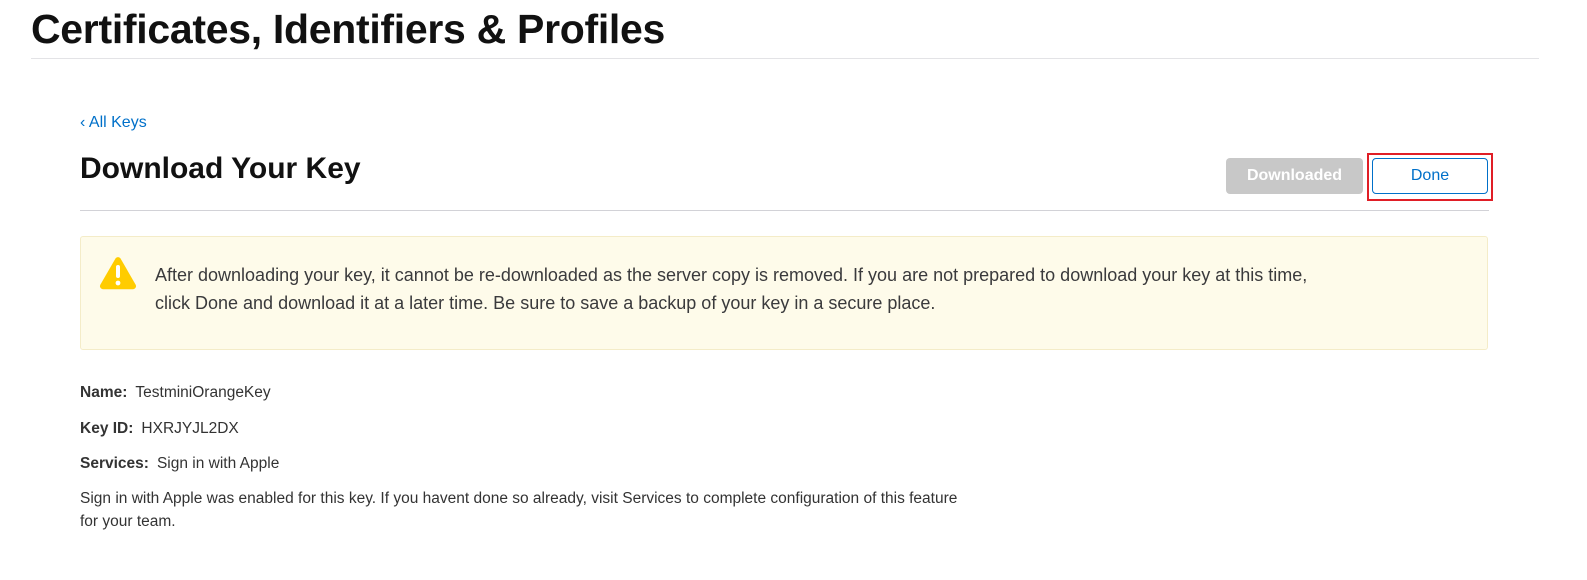 The height and width of the screenshot is (580, 1587). What do you see at coordinates (218, 463) in the screenshot?
I see `key-services-value: Sign in with Apple` at bounding box center [218, 463].